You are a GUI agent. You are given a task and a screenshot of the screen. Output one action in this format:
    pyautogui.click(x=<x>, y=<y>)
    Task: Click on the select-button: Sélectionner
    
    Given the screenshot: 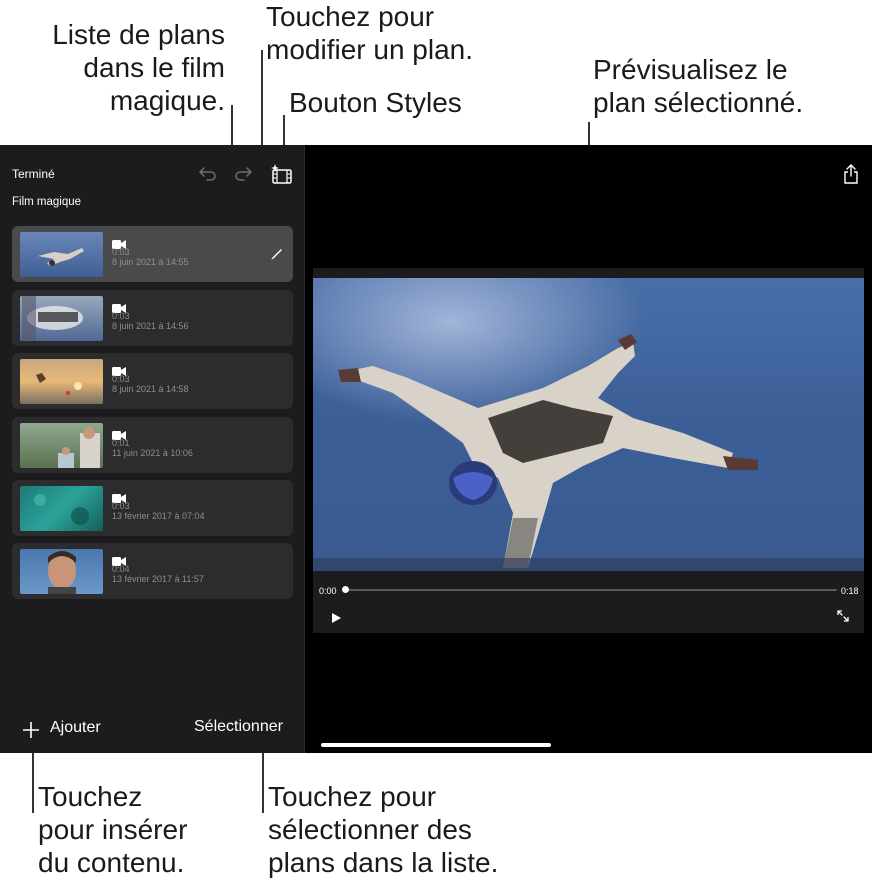 What is the action you would take?
    pyautogui.click(x=238, y=727)
    